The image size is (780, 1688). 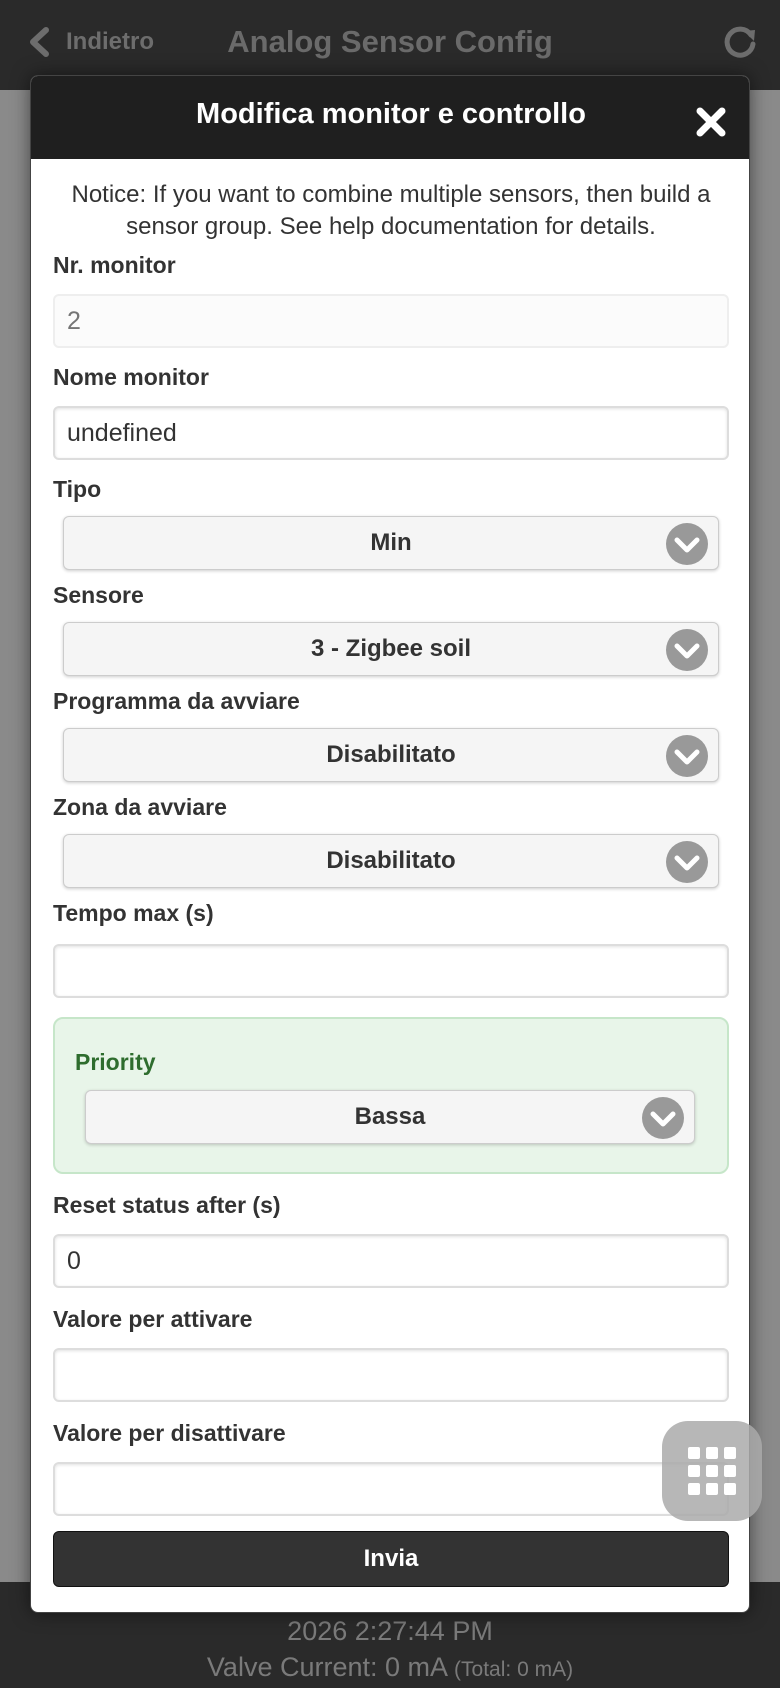 I want to click on grid-icon, so click(x=712, y=1471).